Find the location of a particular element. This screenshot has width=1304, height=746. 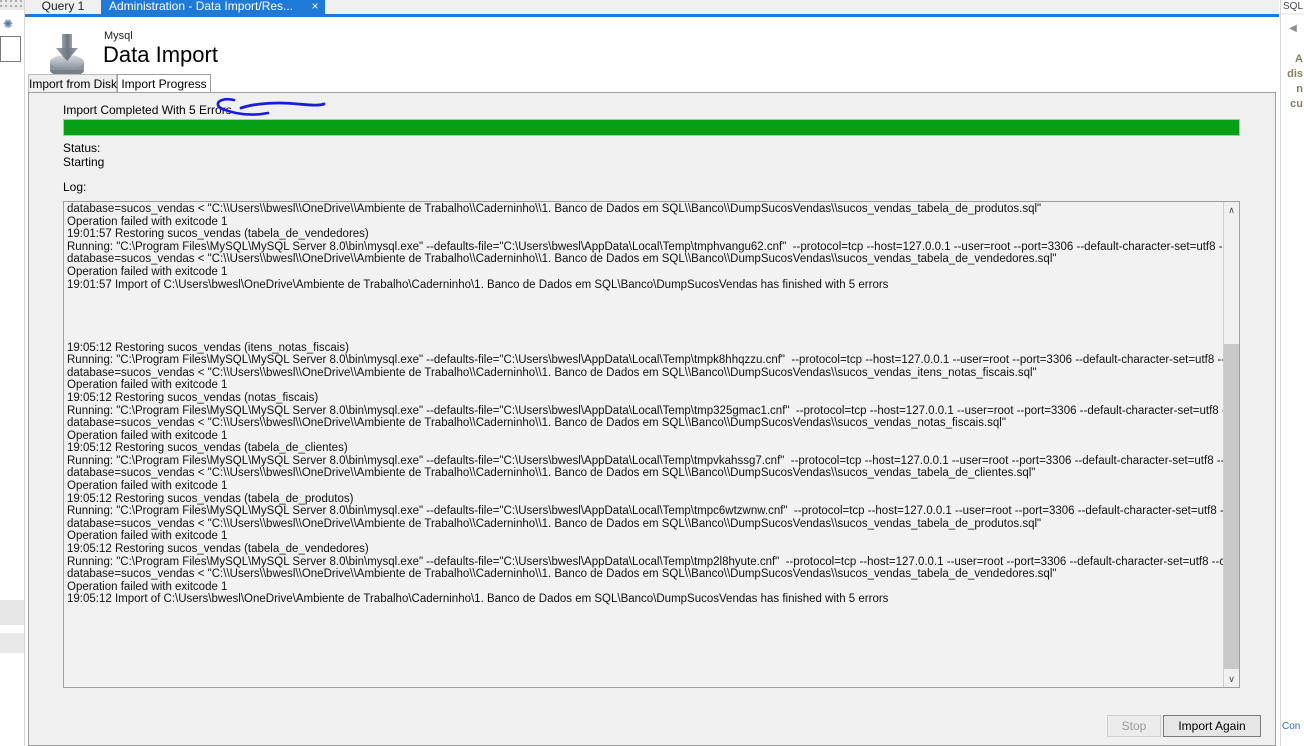

tab-sql-label: SQL is located at coordinates (1293, 6).